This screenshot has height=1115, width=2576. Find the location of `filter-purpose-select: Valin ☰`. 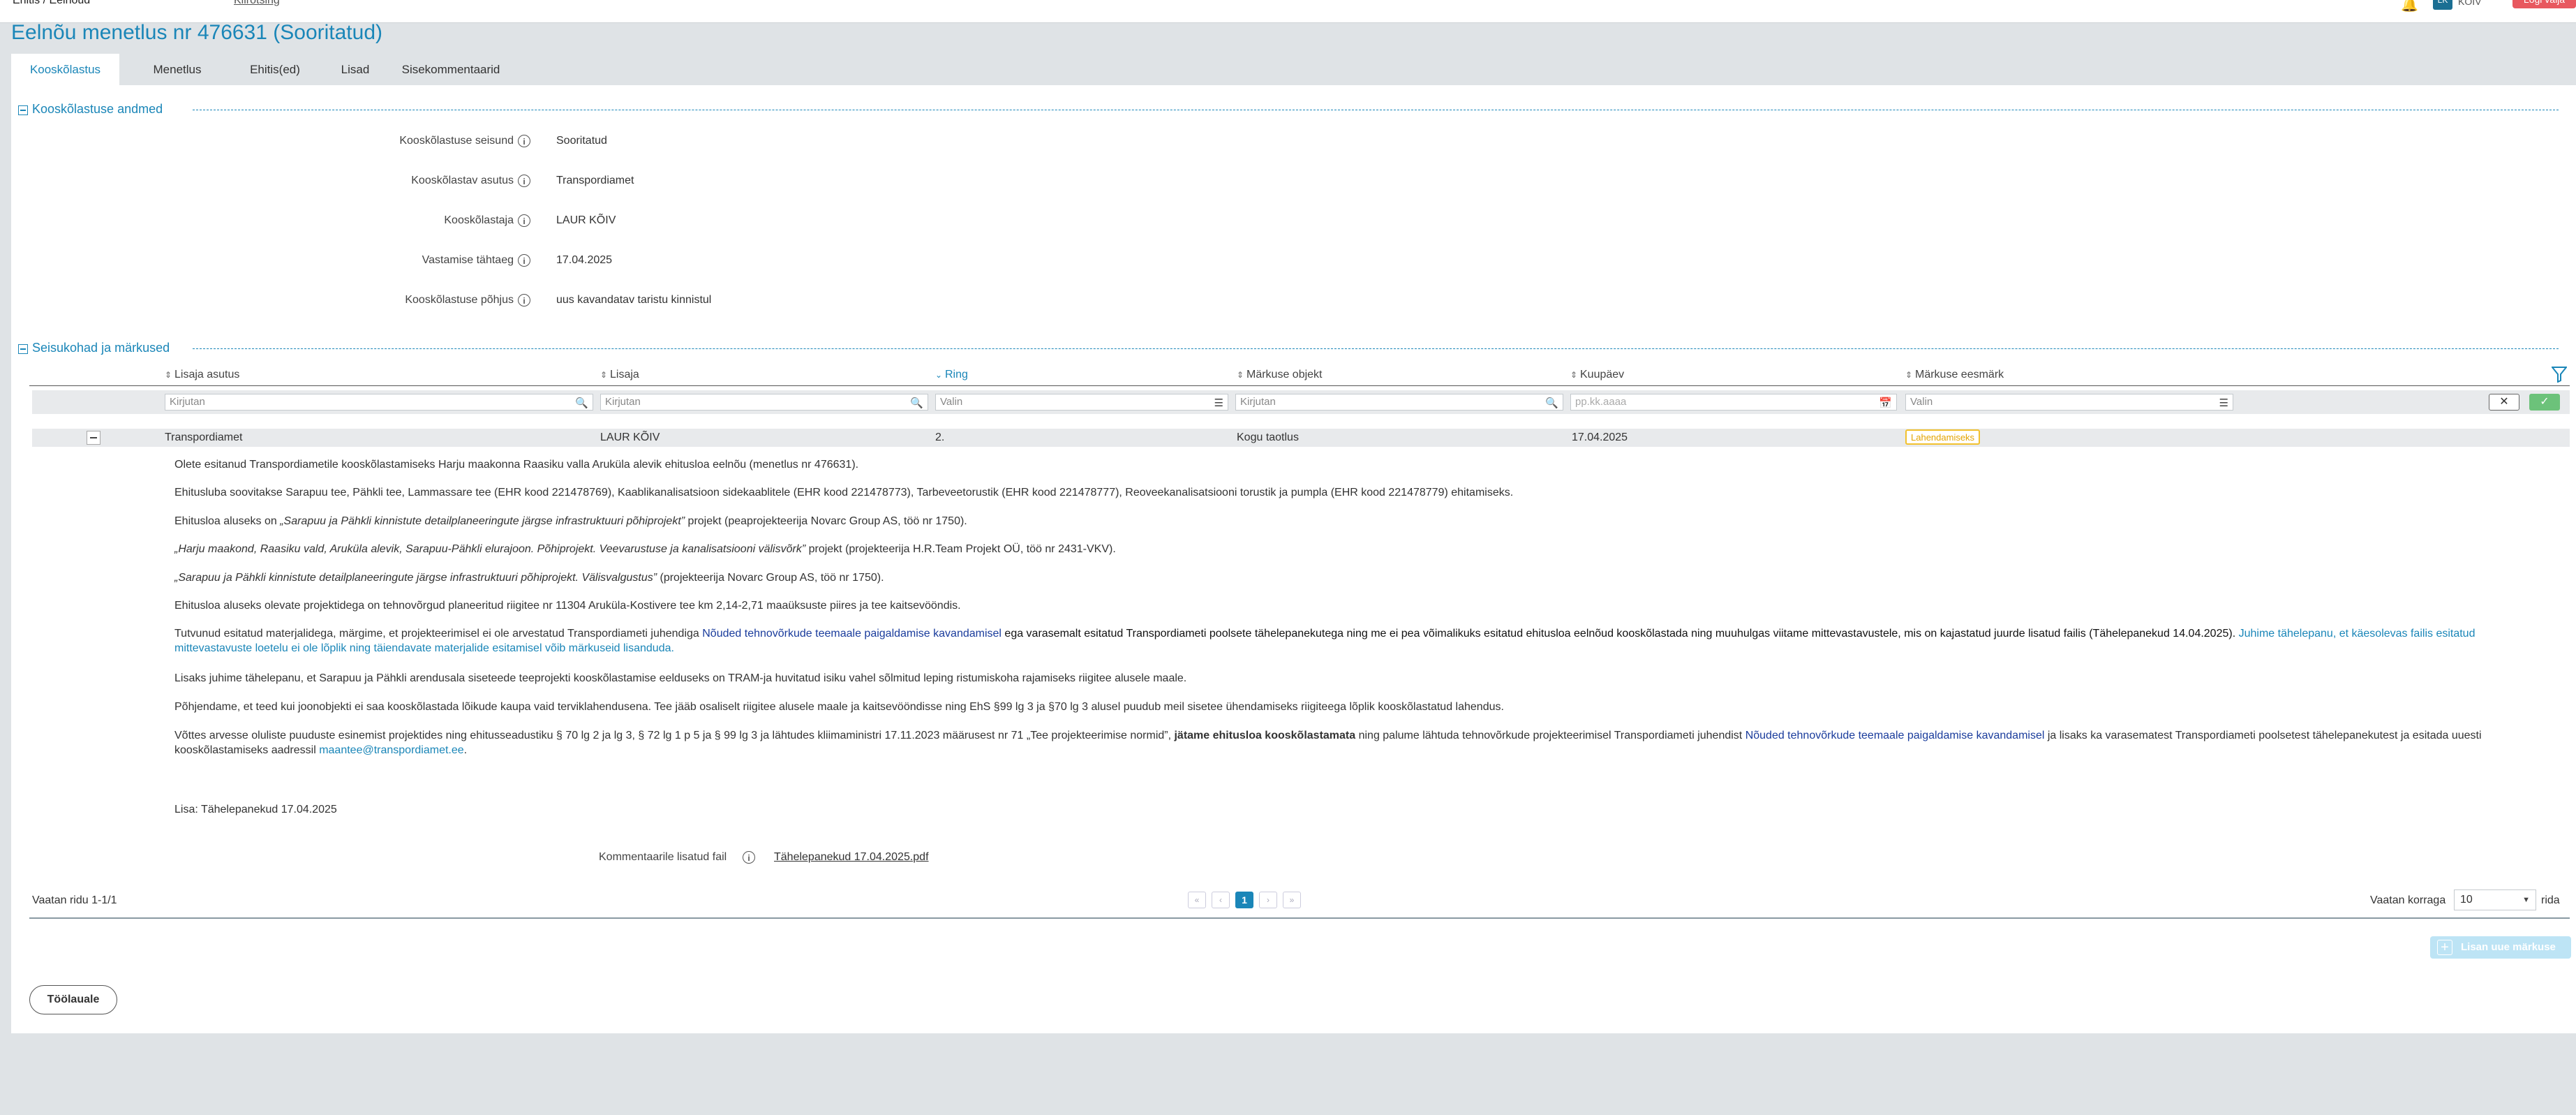

filter-purpose-select: Valin ☰ is located at coordinates (2069, 402).